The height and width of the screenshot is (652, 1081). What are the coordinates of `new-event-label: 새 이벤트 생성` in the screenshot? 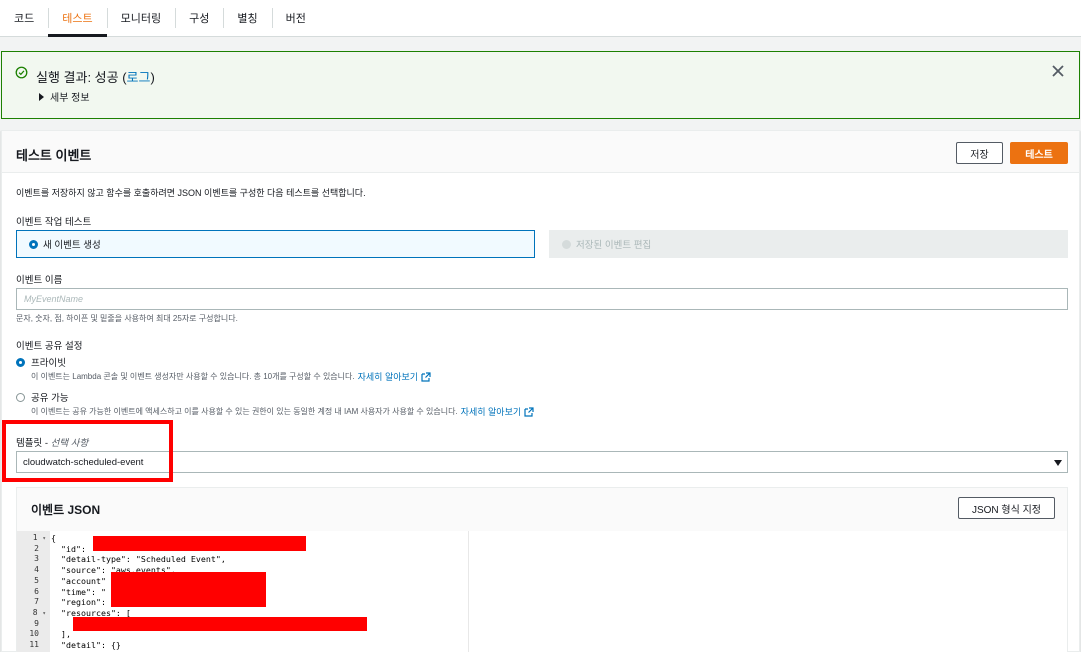 It's located at (72, 245).